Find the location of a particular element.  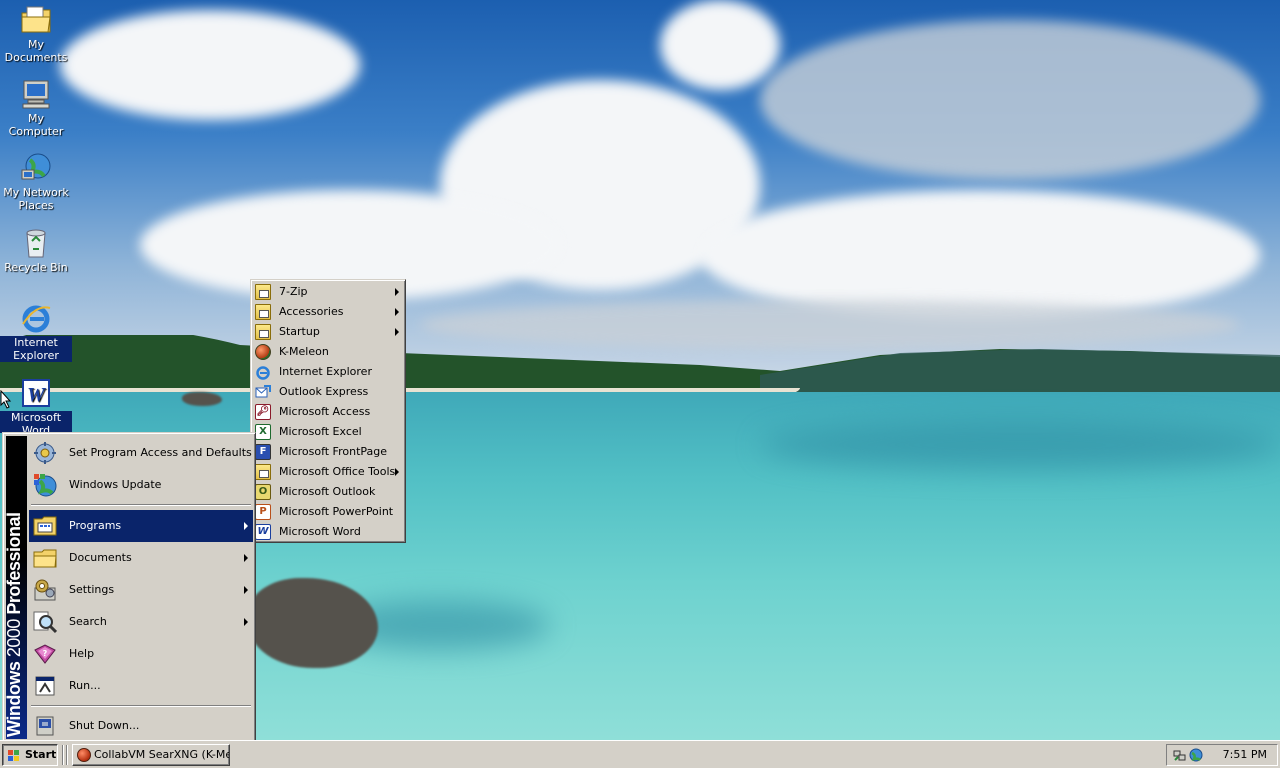

programs-item-microsoft-excel: X Microsoft Excel is located at coordinates (328, 432).